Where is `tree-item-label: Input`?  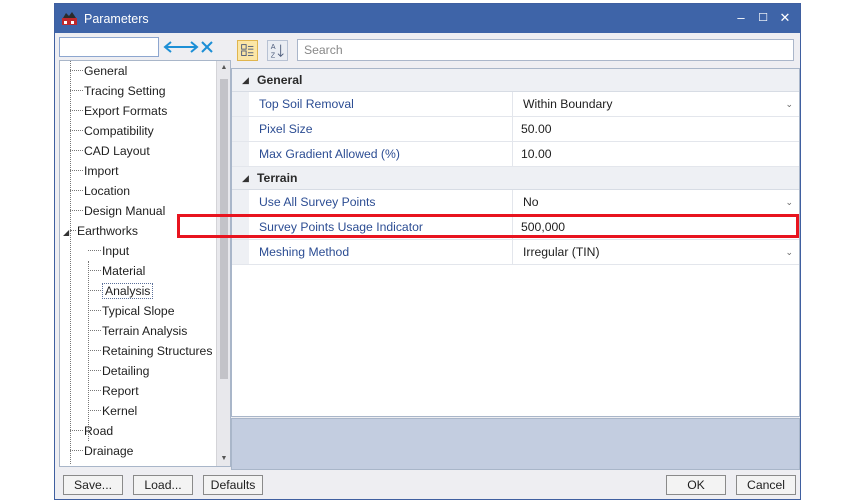 tree-item-label: Input is located at coordinates (116, 251).